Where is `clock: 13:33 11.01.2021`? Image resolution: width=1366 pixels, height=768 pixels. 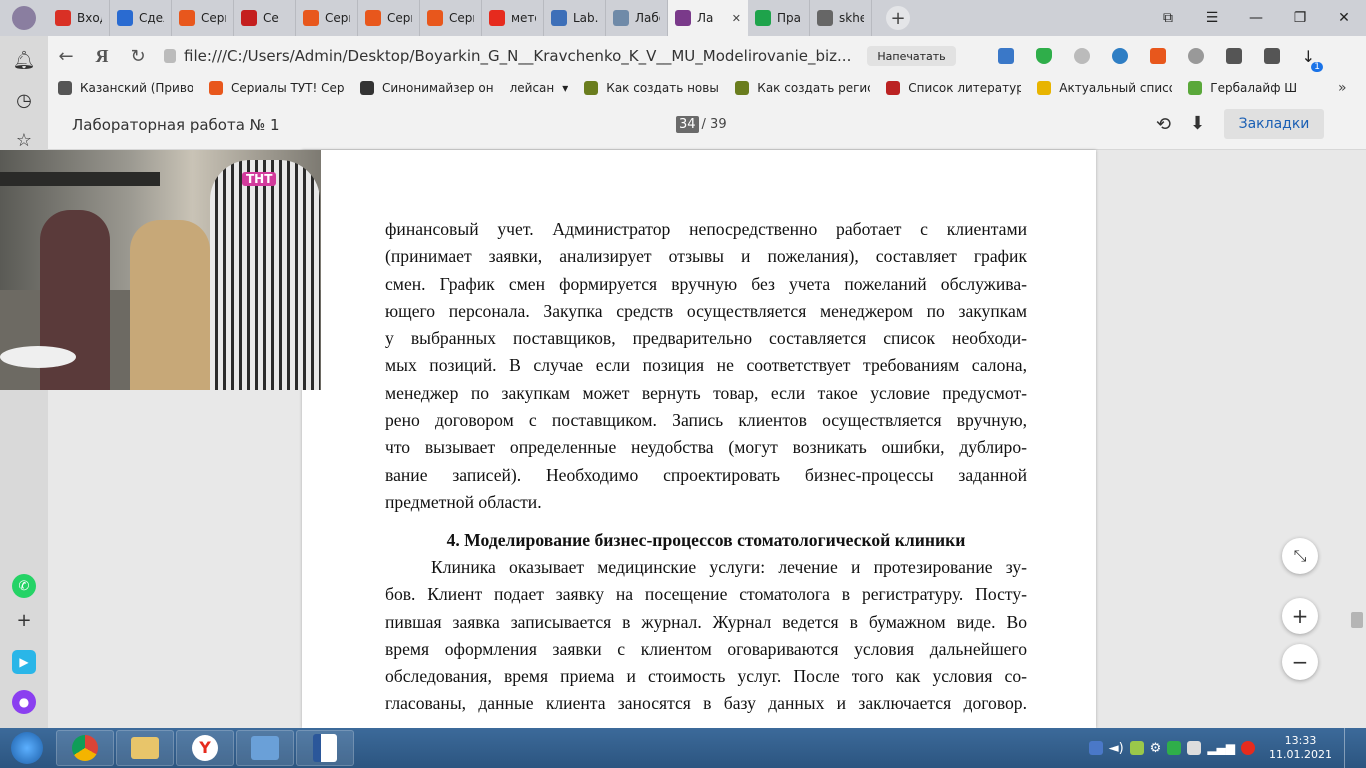
clock: 13:33 11.01.2021 is located at coordinates (1300, 748).